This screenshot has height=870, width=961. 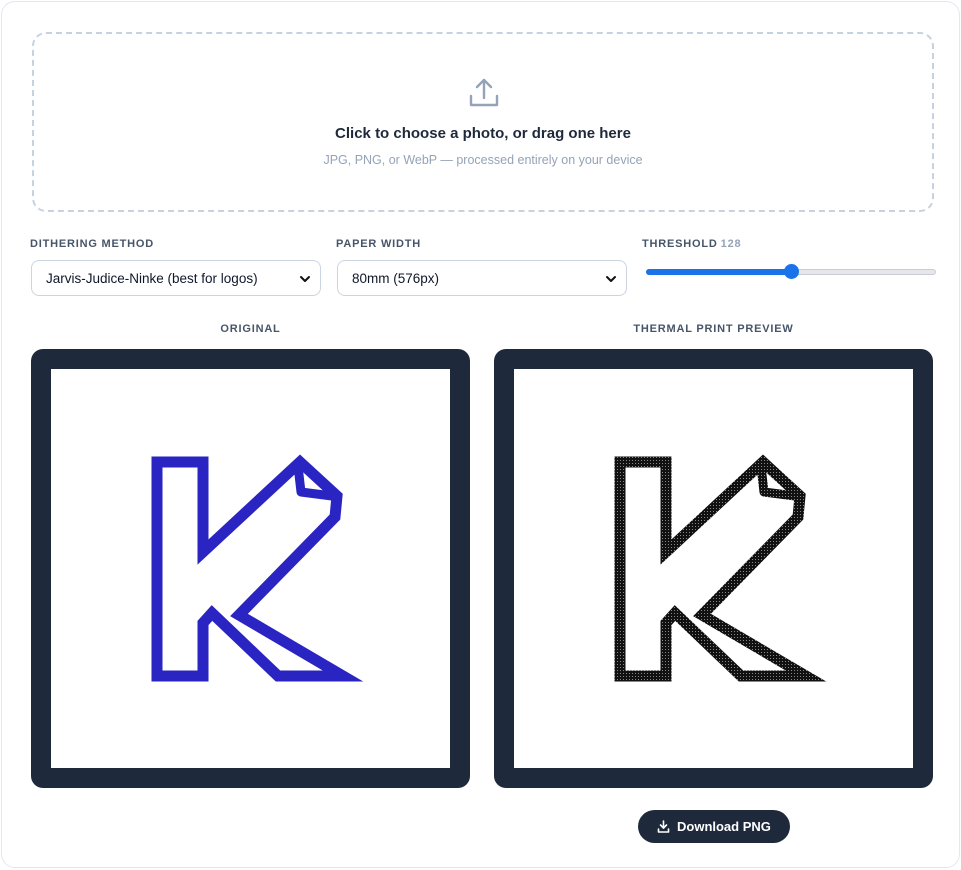 What do you see at coordinates (731, 244) in the screenshot?
I see `threshold-value: 128` at bounding box center [731, 244].